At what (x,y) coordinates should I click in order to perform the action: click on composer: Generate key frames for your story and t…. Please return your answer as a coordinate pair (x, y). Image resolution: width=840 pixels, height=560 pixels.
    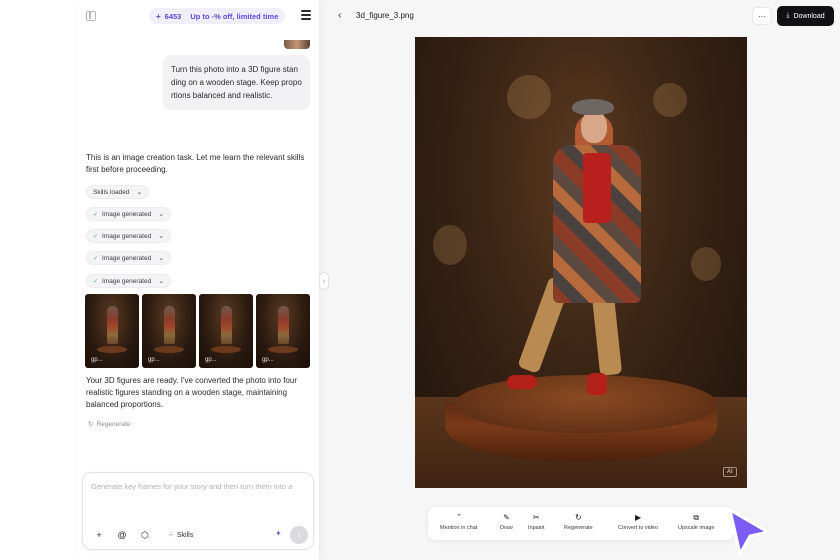
    Looking at the image, I should click on (198, 511).